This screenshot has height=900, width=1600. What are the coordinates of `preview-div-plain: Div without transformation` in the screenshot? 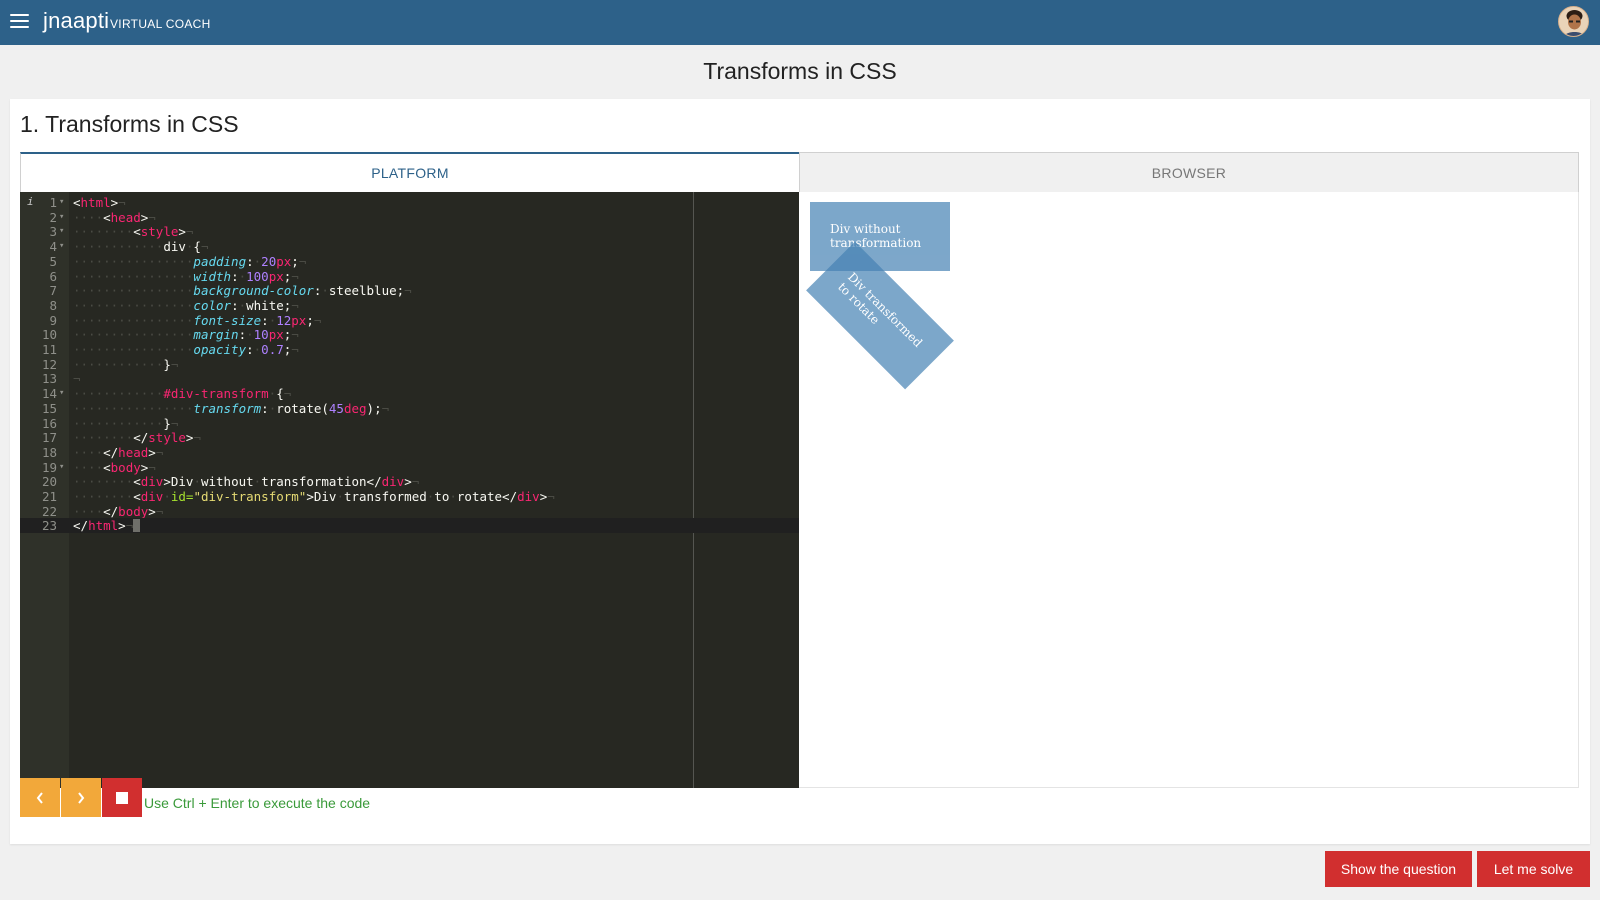 It's located at (880, 236).